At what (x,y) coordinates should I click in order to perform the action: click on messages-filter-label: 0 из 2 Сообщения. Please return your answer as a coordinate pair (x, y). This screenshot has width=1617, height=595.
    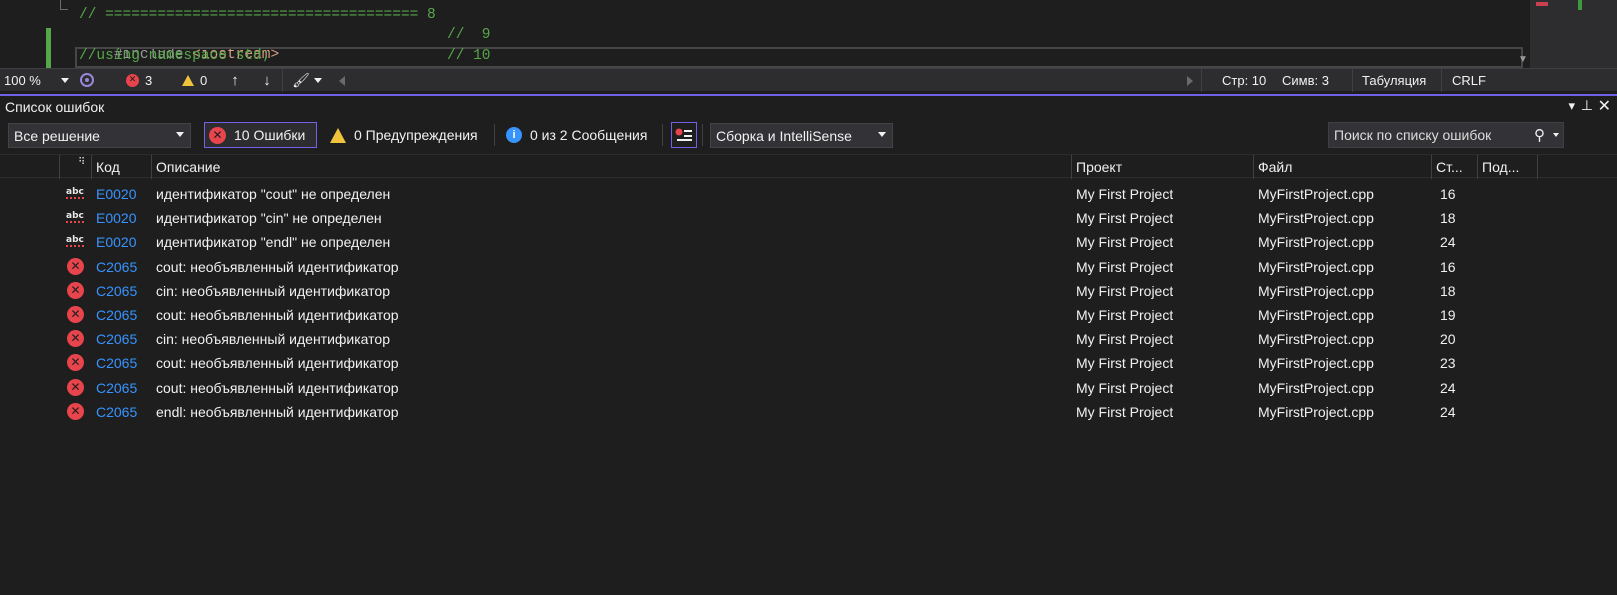
    Looking at the image, I should click on (589, 135).